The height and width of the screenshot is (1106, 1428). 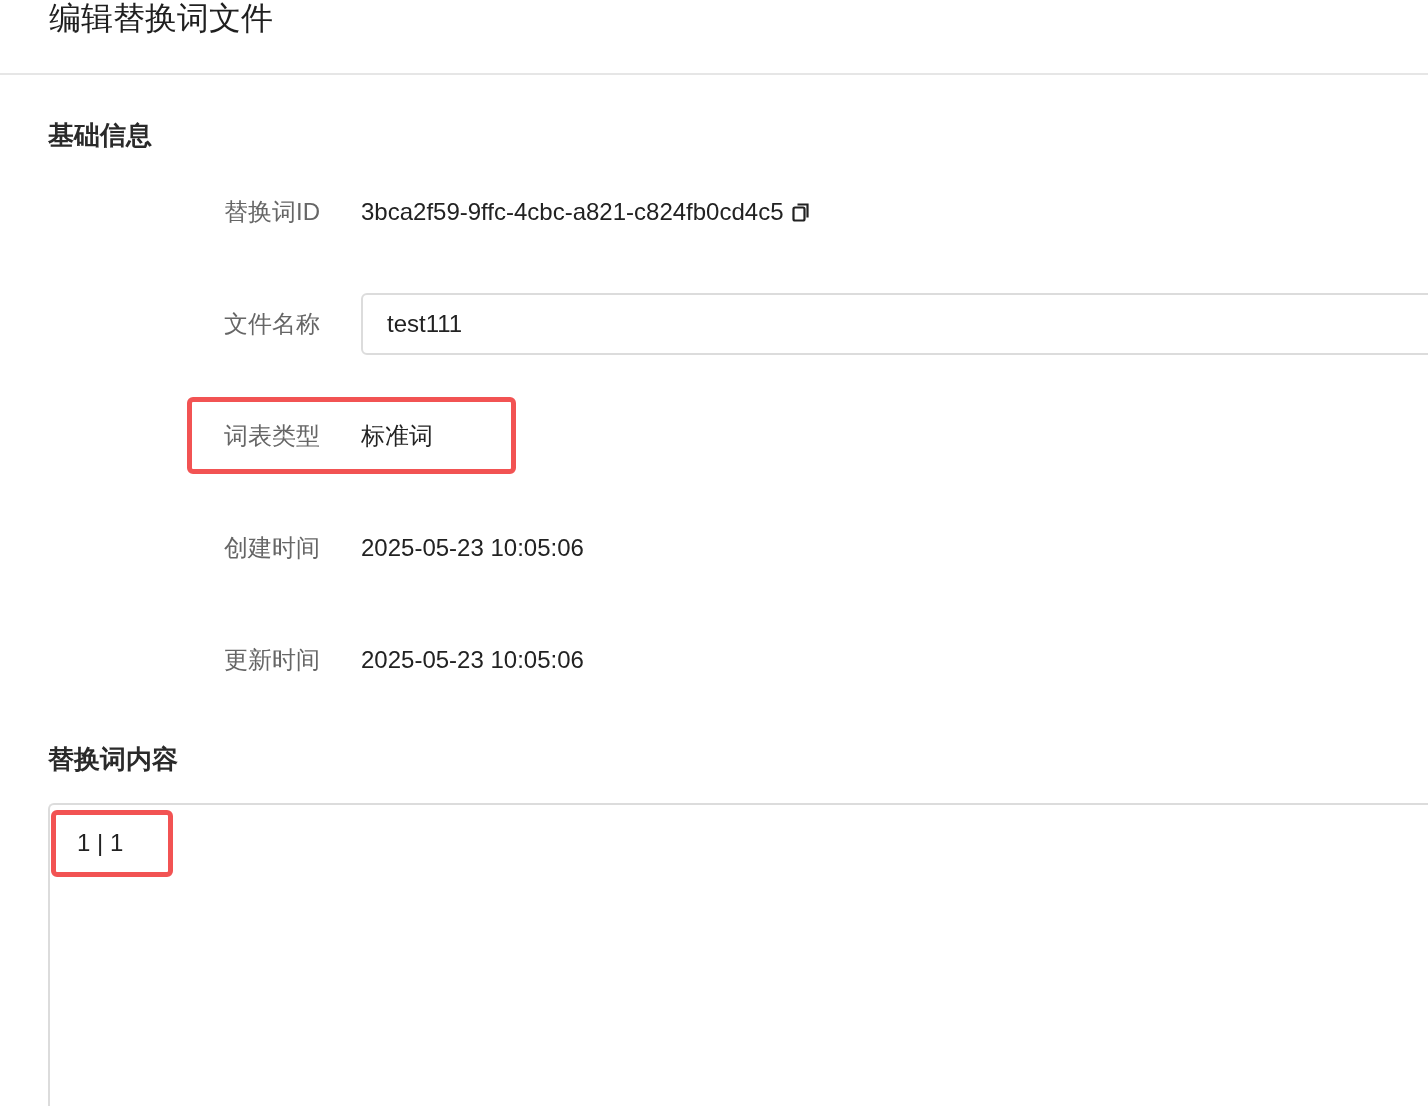 What do you see at coordinates (397, 435) in the screenshot?
I see `field-value: 标准词` at bounding box center [397, 435].